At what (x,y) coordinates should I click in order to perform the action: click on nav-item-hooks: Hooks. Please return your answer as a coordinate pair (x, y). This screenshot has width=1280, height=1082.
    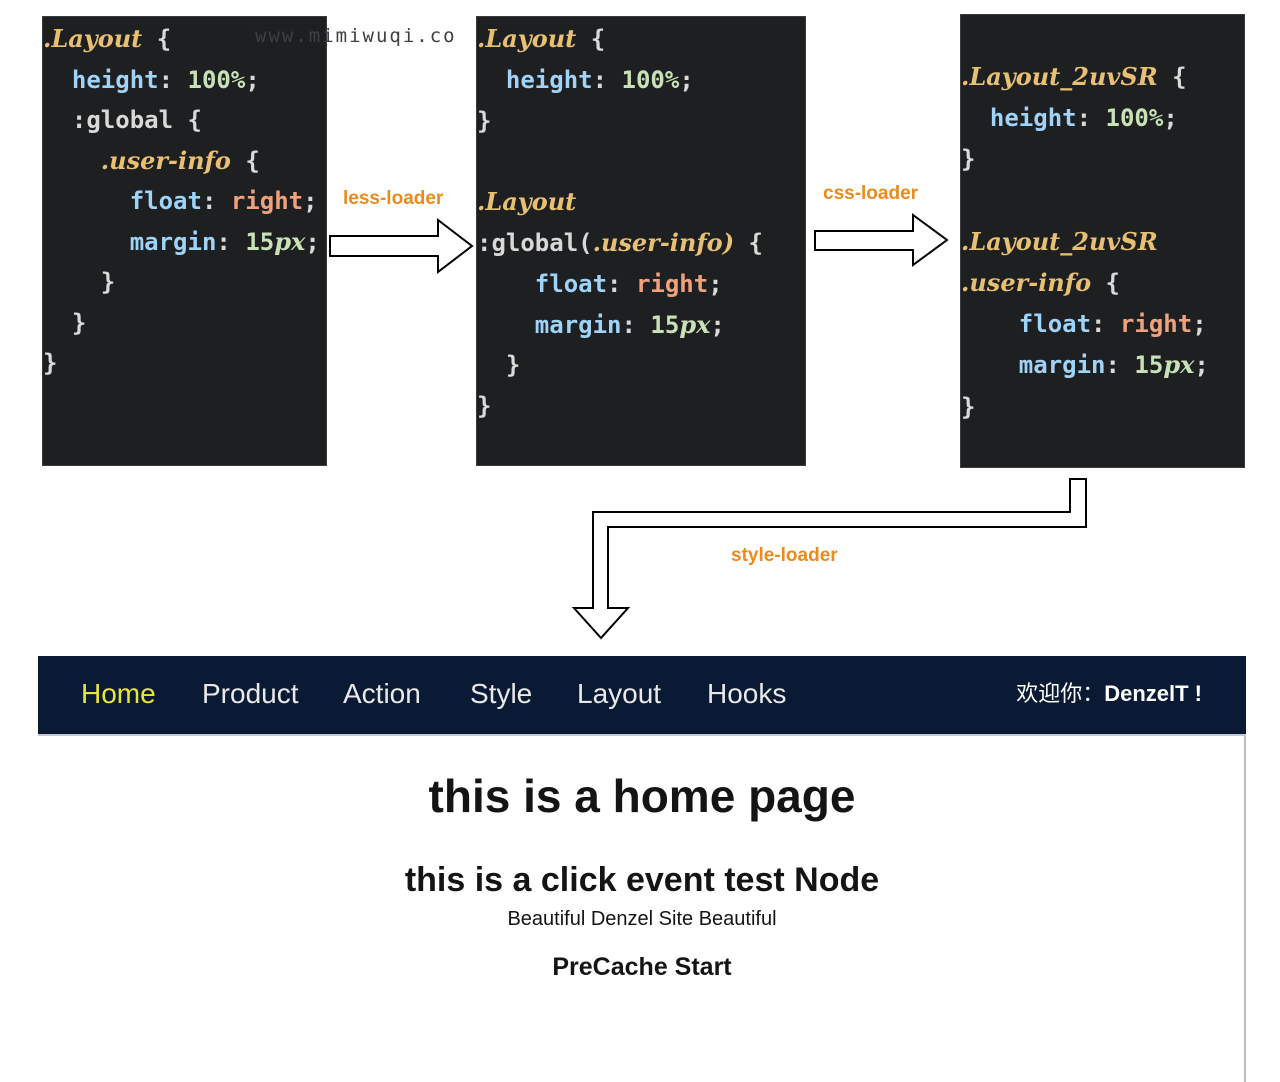
    Looking at the image, I should click on (746, 694).